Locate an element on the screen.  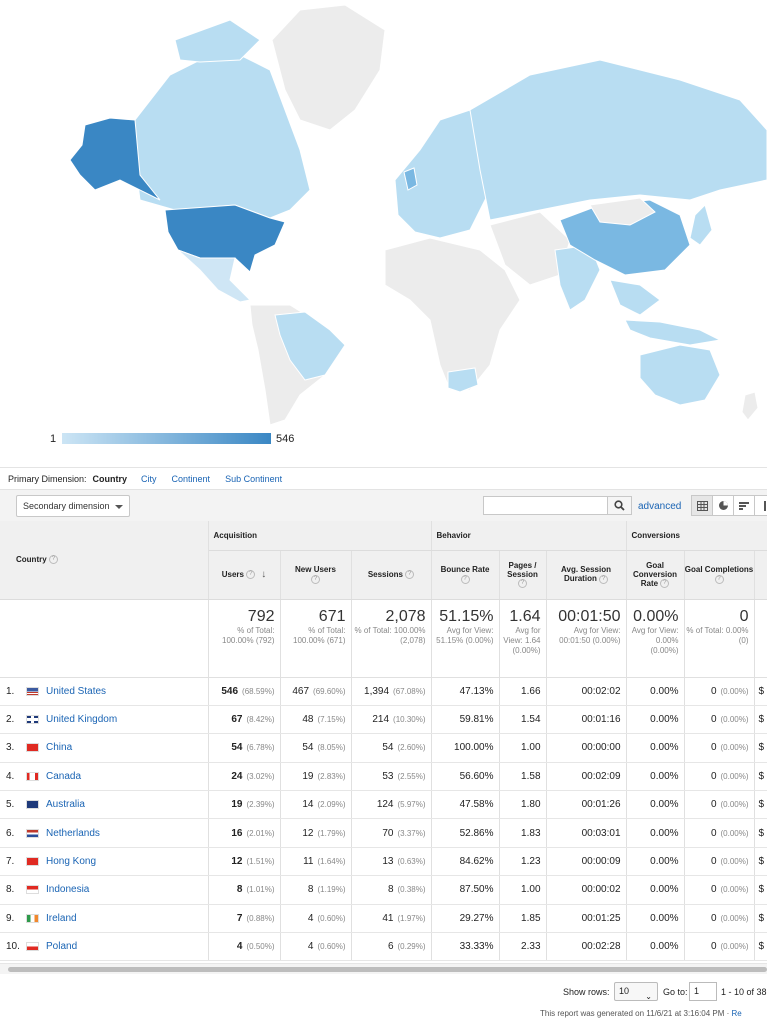
map-region-south-africa is located at coordinates (463, 380).